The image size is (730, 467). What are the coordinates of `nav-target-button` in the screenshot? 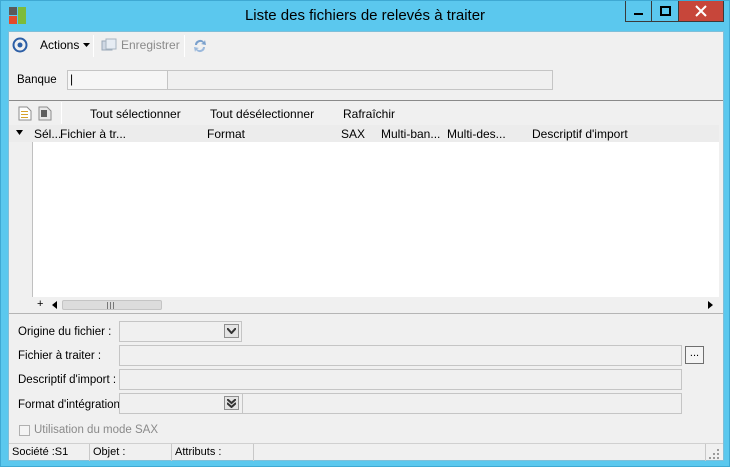 It's located at (20, 45).